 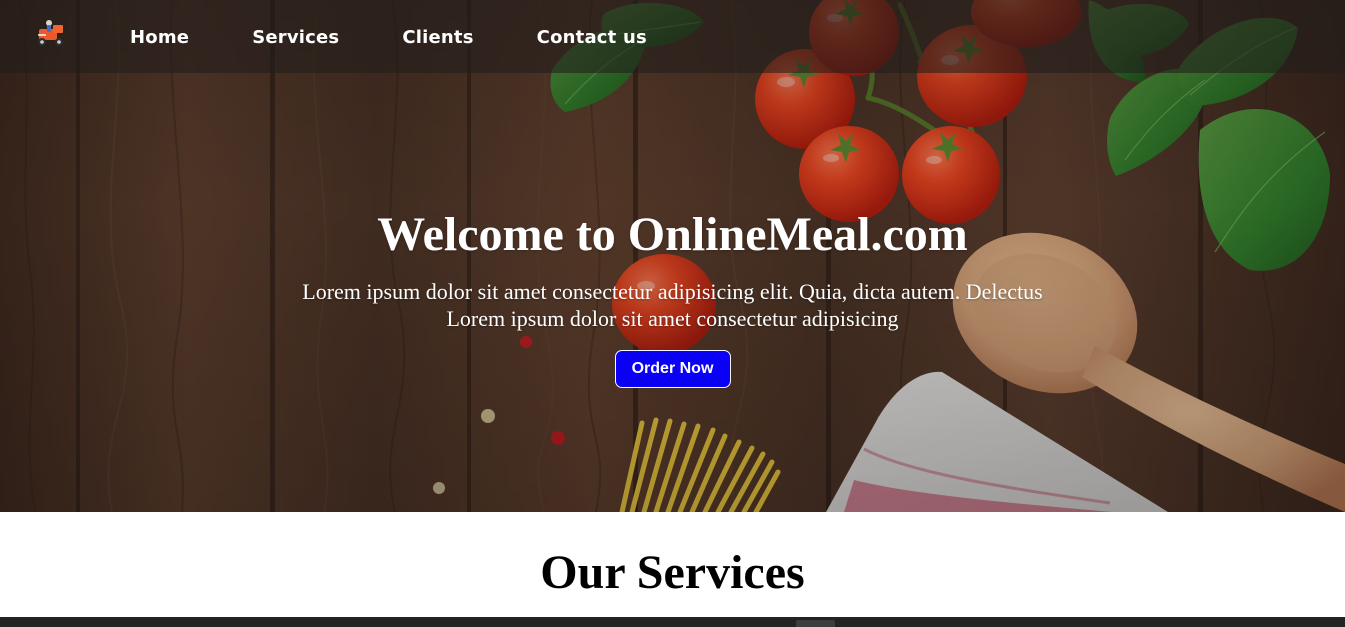 What do you see at coordinates (672, 572) in the screenshot?
I see `services-heading: Our Services` at bounding box center [672, 572].